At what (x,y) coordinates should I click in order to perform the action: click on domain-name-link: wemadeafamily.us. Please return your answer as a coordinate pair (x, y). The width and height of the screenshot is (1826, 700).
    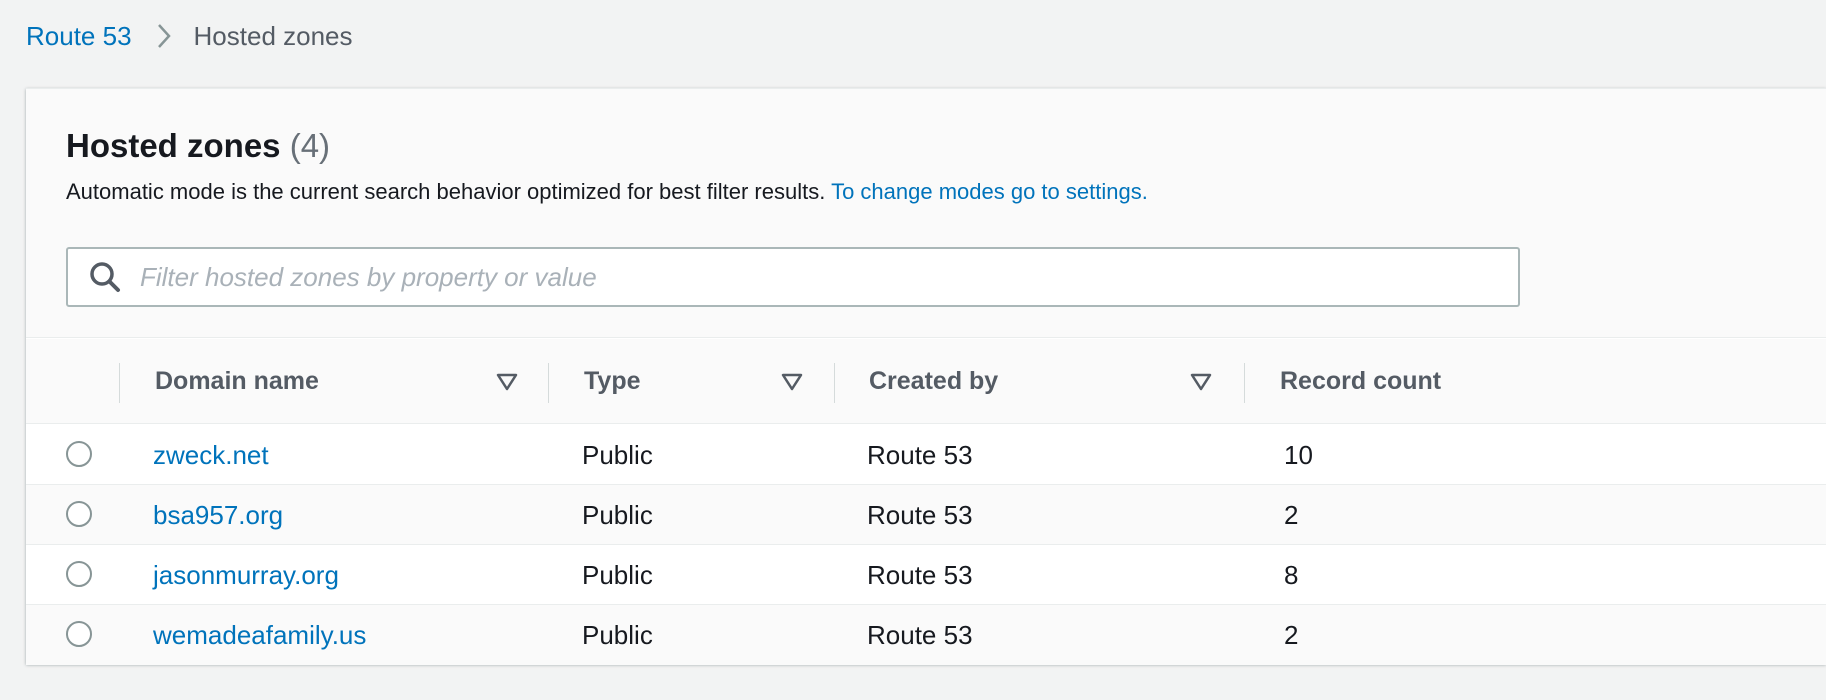
    Looking at the image, I should click on (259, 635).